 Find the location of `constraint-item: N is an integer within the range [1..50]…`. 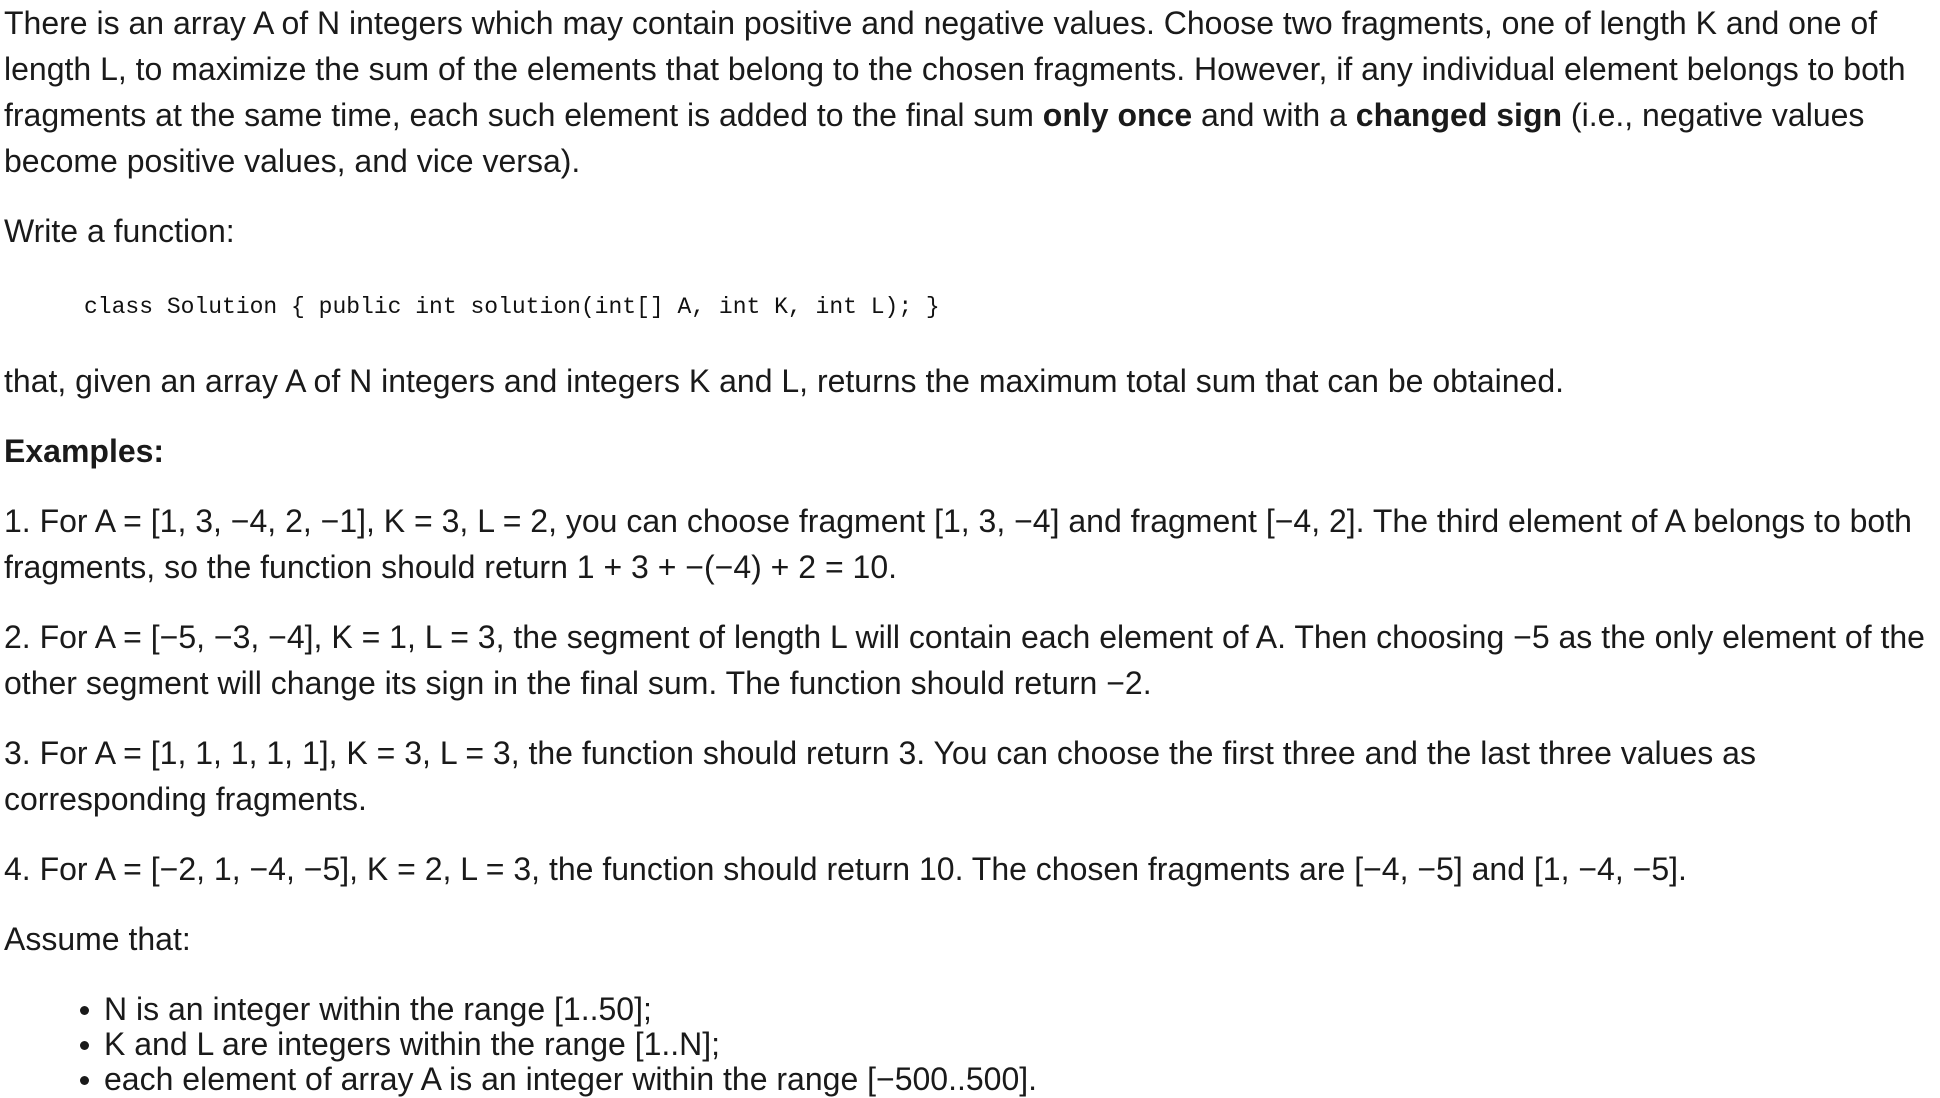

constraint-item: N is an integer within the range [1..50]… is located at coordinates (1010, 1009).